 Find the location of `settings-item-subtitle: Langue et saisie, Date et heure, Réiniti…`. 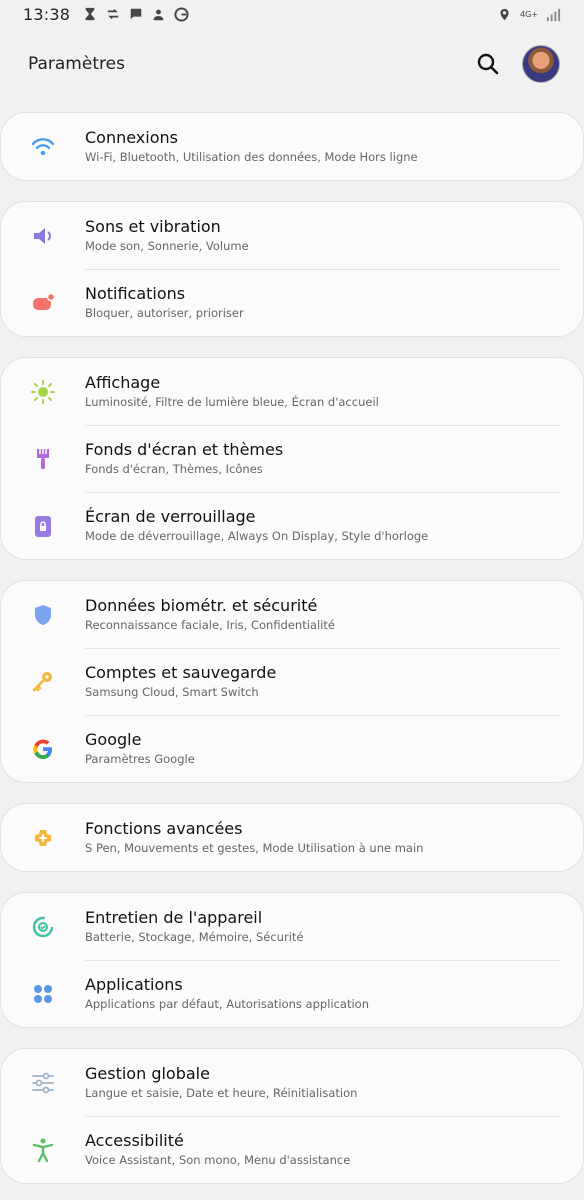

settings-item-subtitle: Langue et saisie, Date et heure, Réiniti… is located at coordinates (221, 1093).